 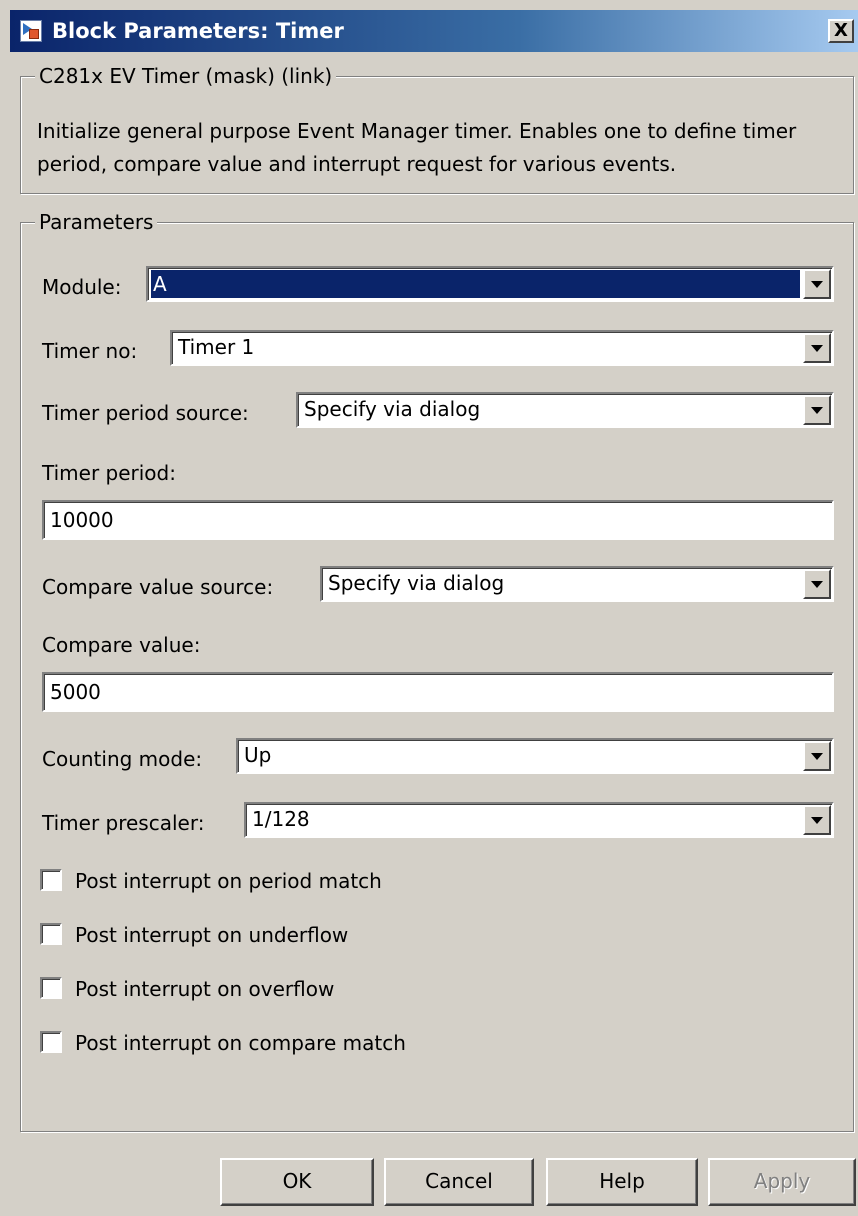 What do you see at coordinates (281, 819) in the screenshot?
I see `timer-prescaler-value: 1/128` at bounding box center [281, 819].